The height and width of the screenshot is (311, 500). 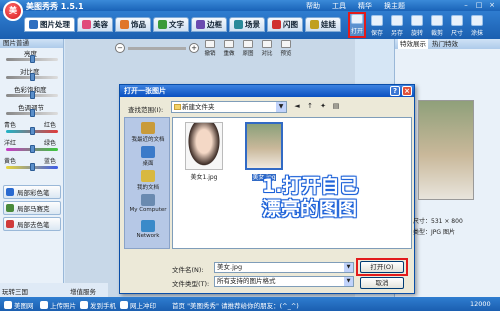 I want to click on tab-accessories: 饰品, so click(x=133, y=24).